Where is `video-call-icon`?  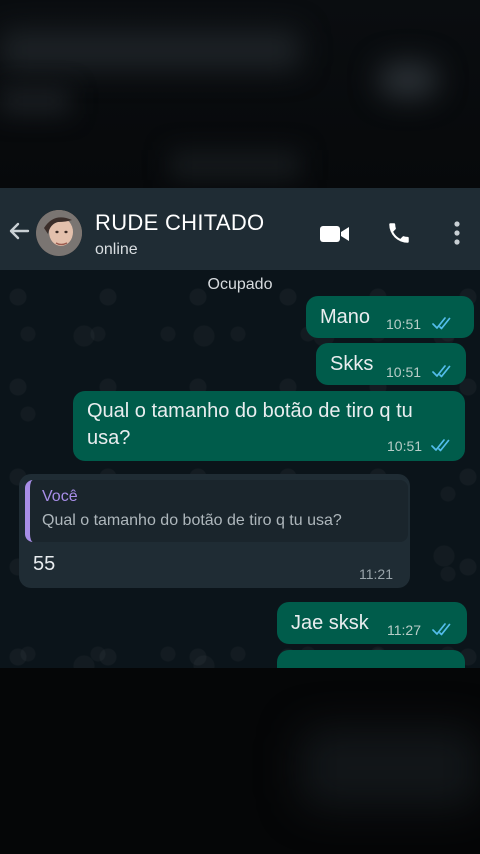 video-call-icon is located at coordinates (335, 236).